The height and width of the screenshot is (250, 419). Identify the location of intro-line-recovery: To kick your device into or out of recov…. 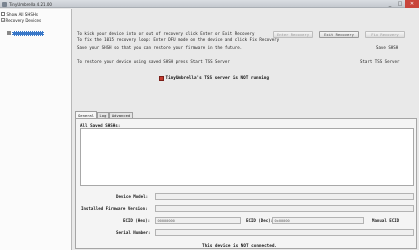
(166, 33).